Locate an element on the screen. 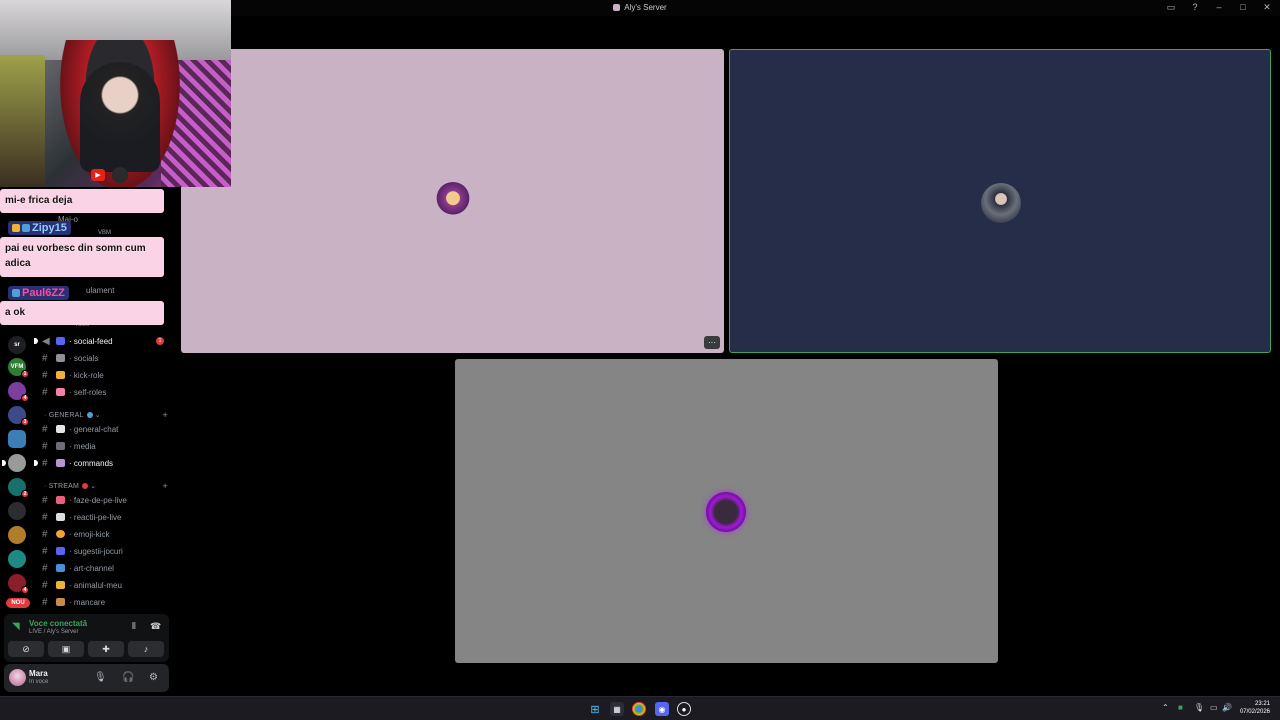 This screenshot has width=1280, height=720. channel-item-partial: ulament is located at coordinates (150, 290).